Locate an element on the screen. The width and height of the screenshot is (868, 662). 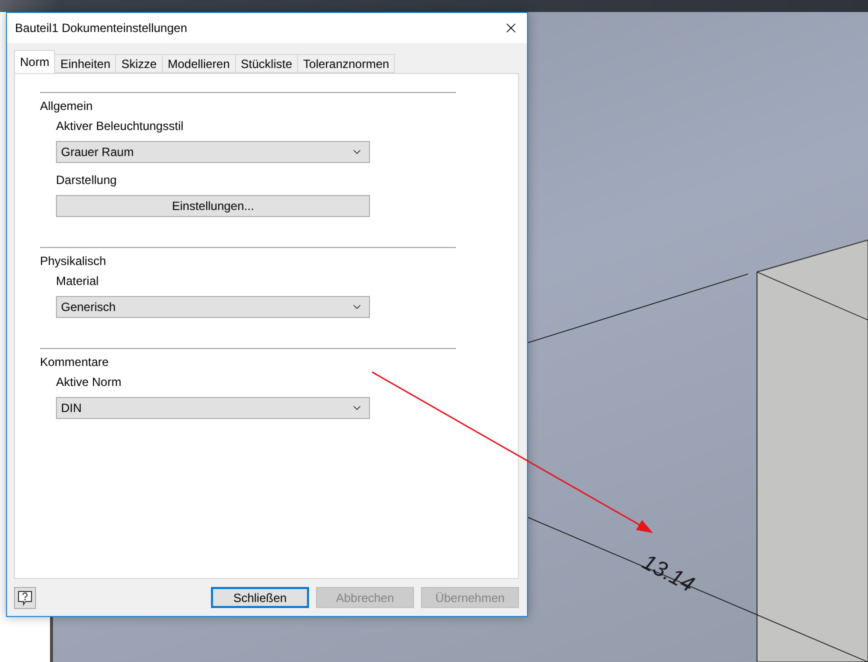
tab: Stückliste is located at coordinates (266, 63).